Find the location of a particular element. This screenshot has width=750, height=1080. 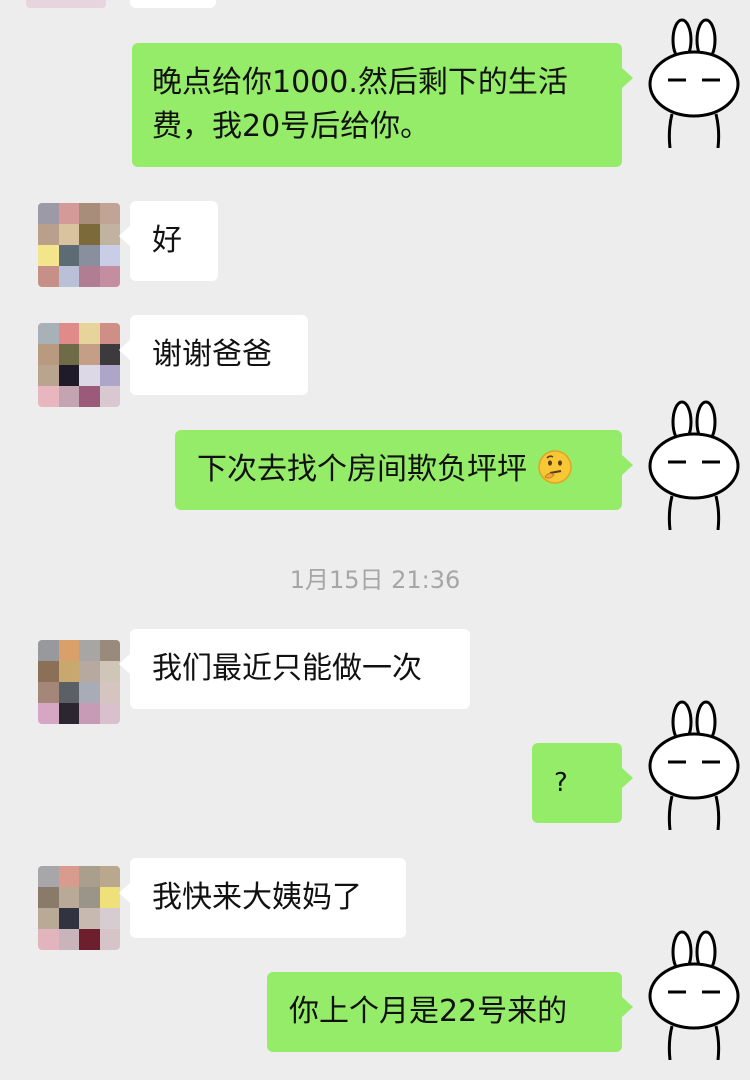

message-bubble-outgoing: ? is located at coordinates (582, 783).